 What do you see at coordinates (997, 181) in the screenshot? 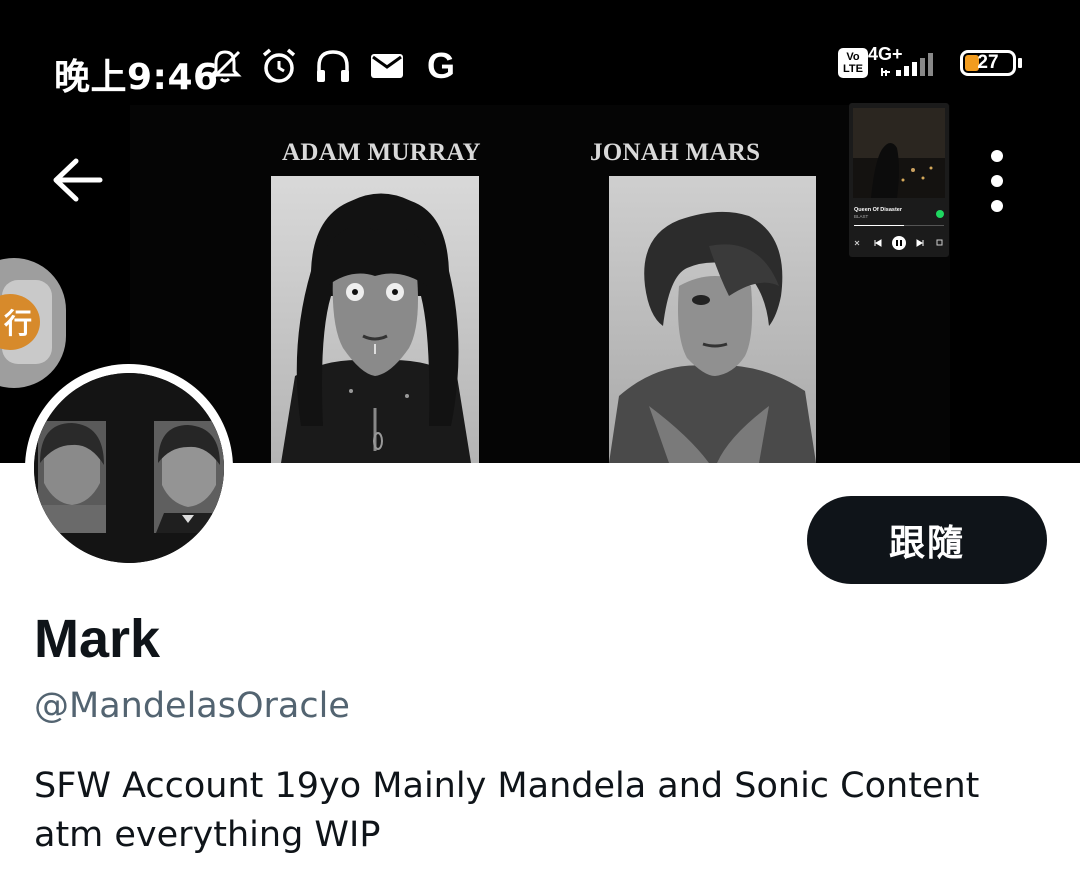
I see `more-options-button` at bounding box center [997, 181].